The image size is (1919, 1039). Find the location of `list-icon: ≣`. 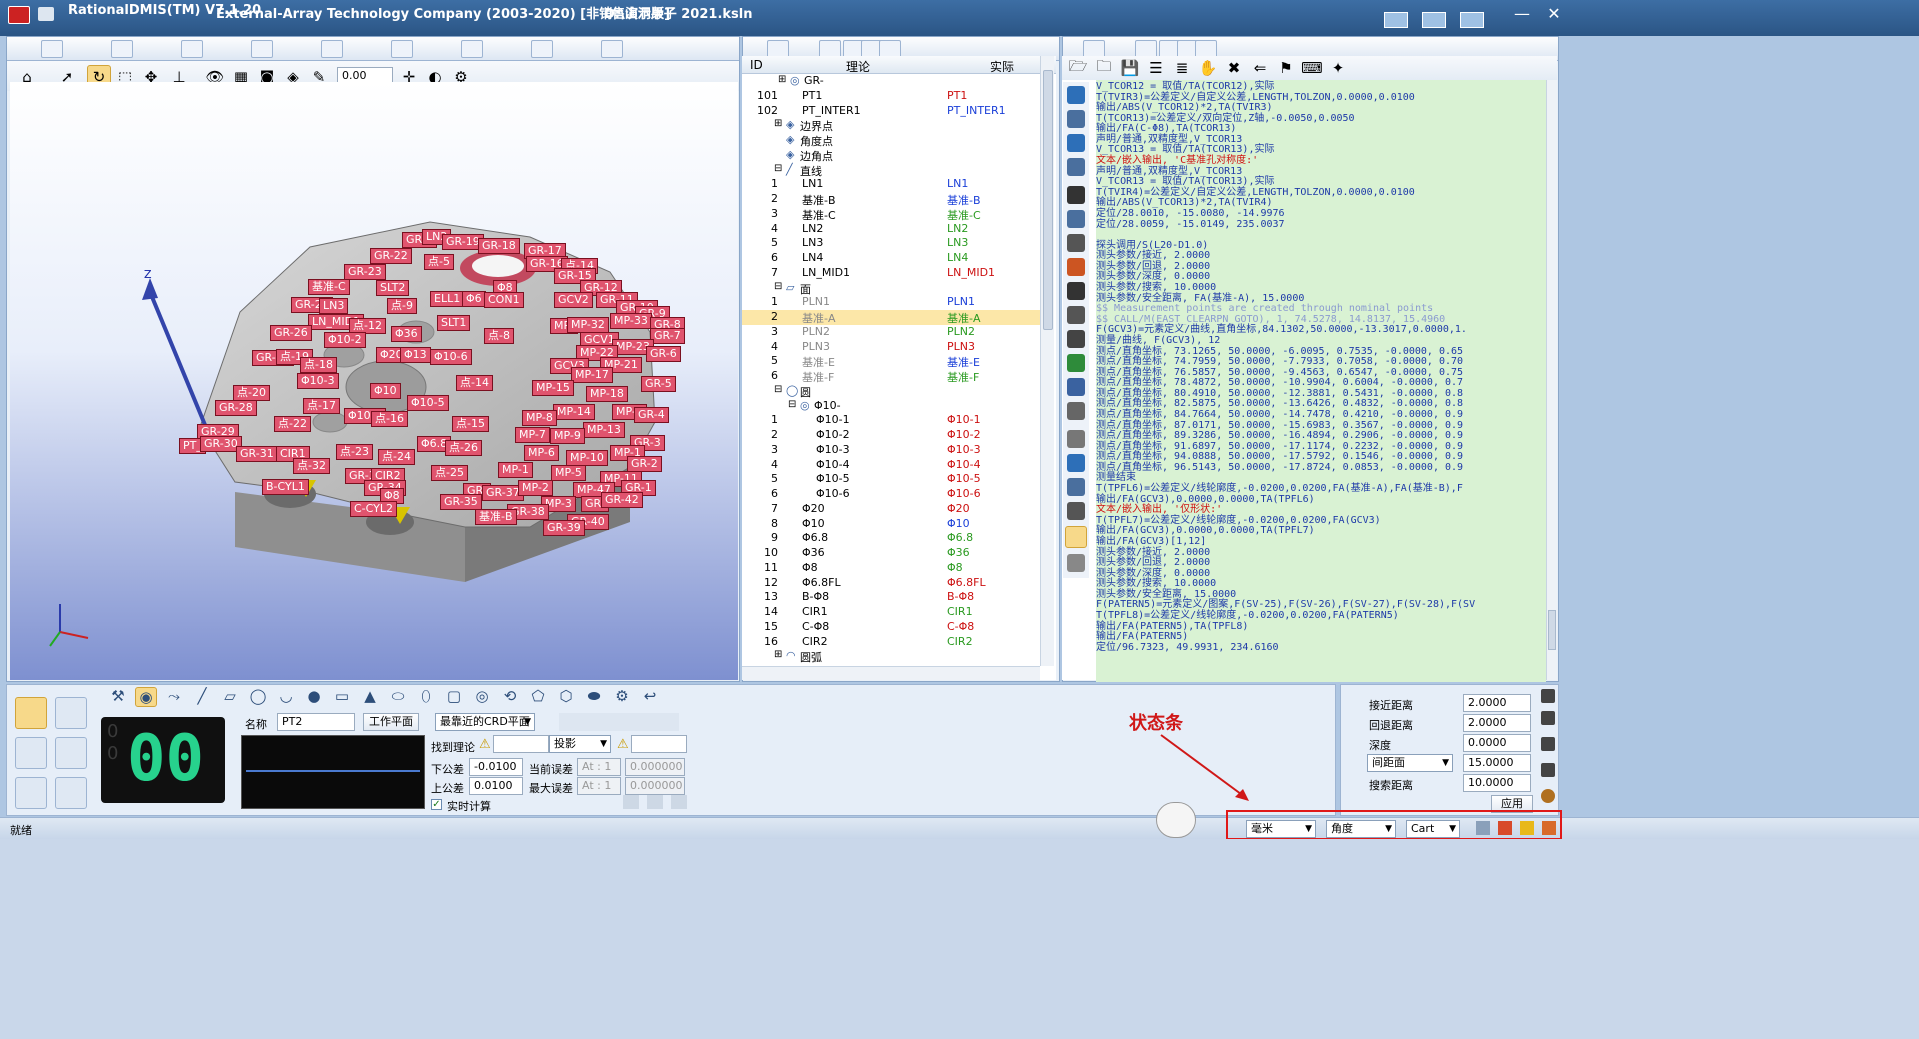

list-icon: ≣ is located at coordinates (1182, 68).